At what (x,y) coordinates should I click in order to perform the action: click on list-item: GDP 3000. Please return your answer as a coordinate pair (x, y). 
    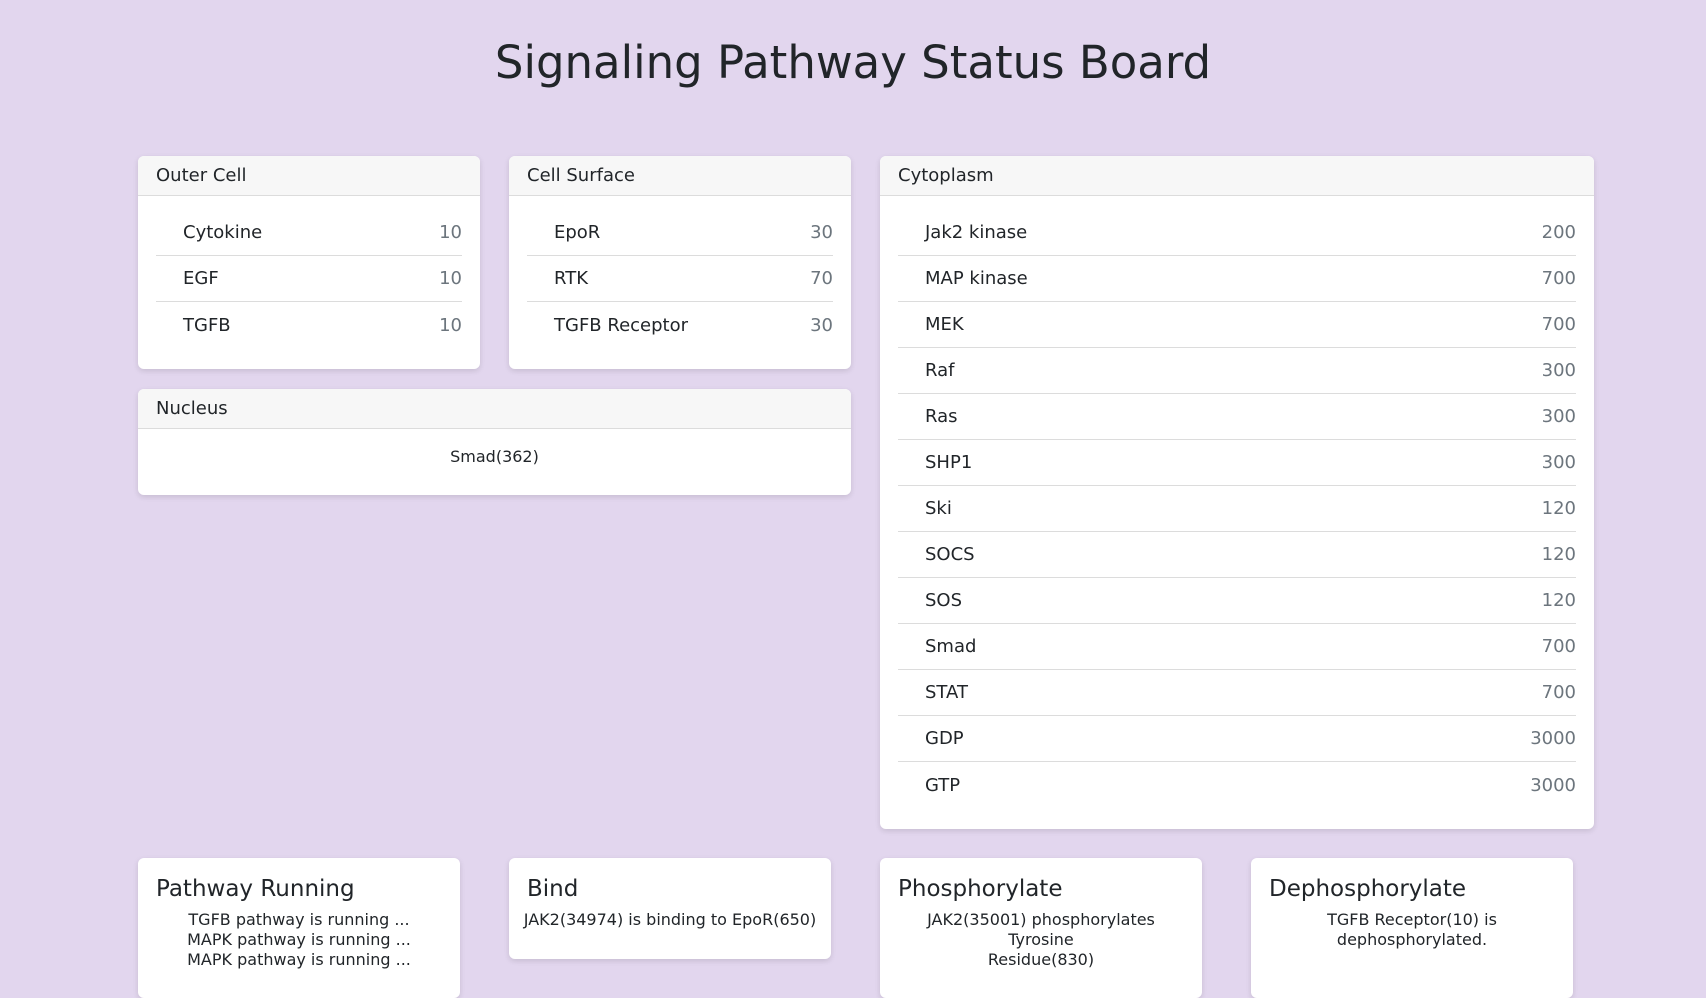
    Looking at the image, I should click on (1237, 739).